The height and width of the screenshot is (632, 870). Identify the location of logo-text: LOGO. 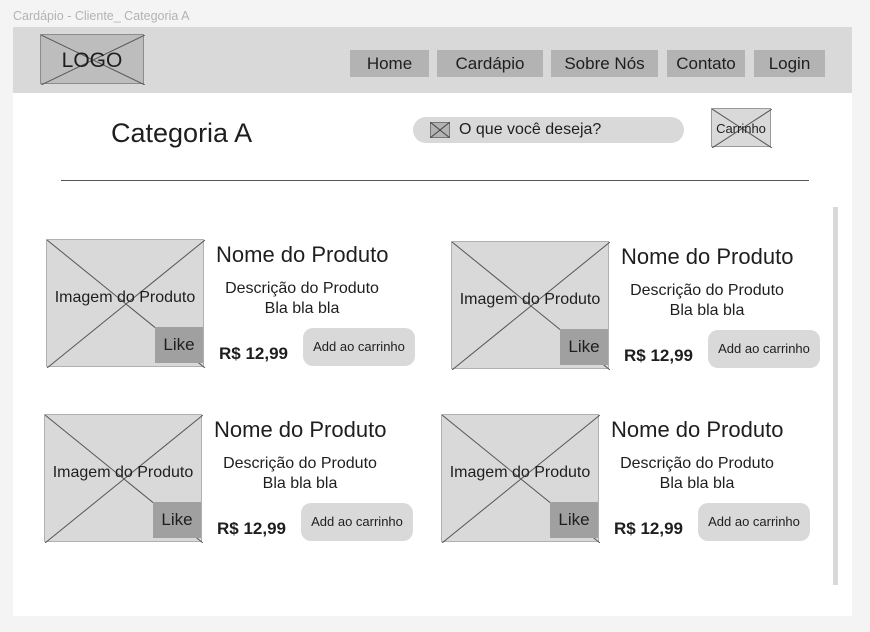
(92, 60).